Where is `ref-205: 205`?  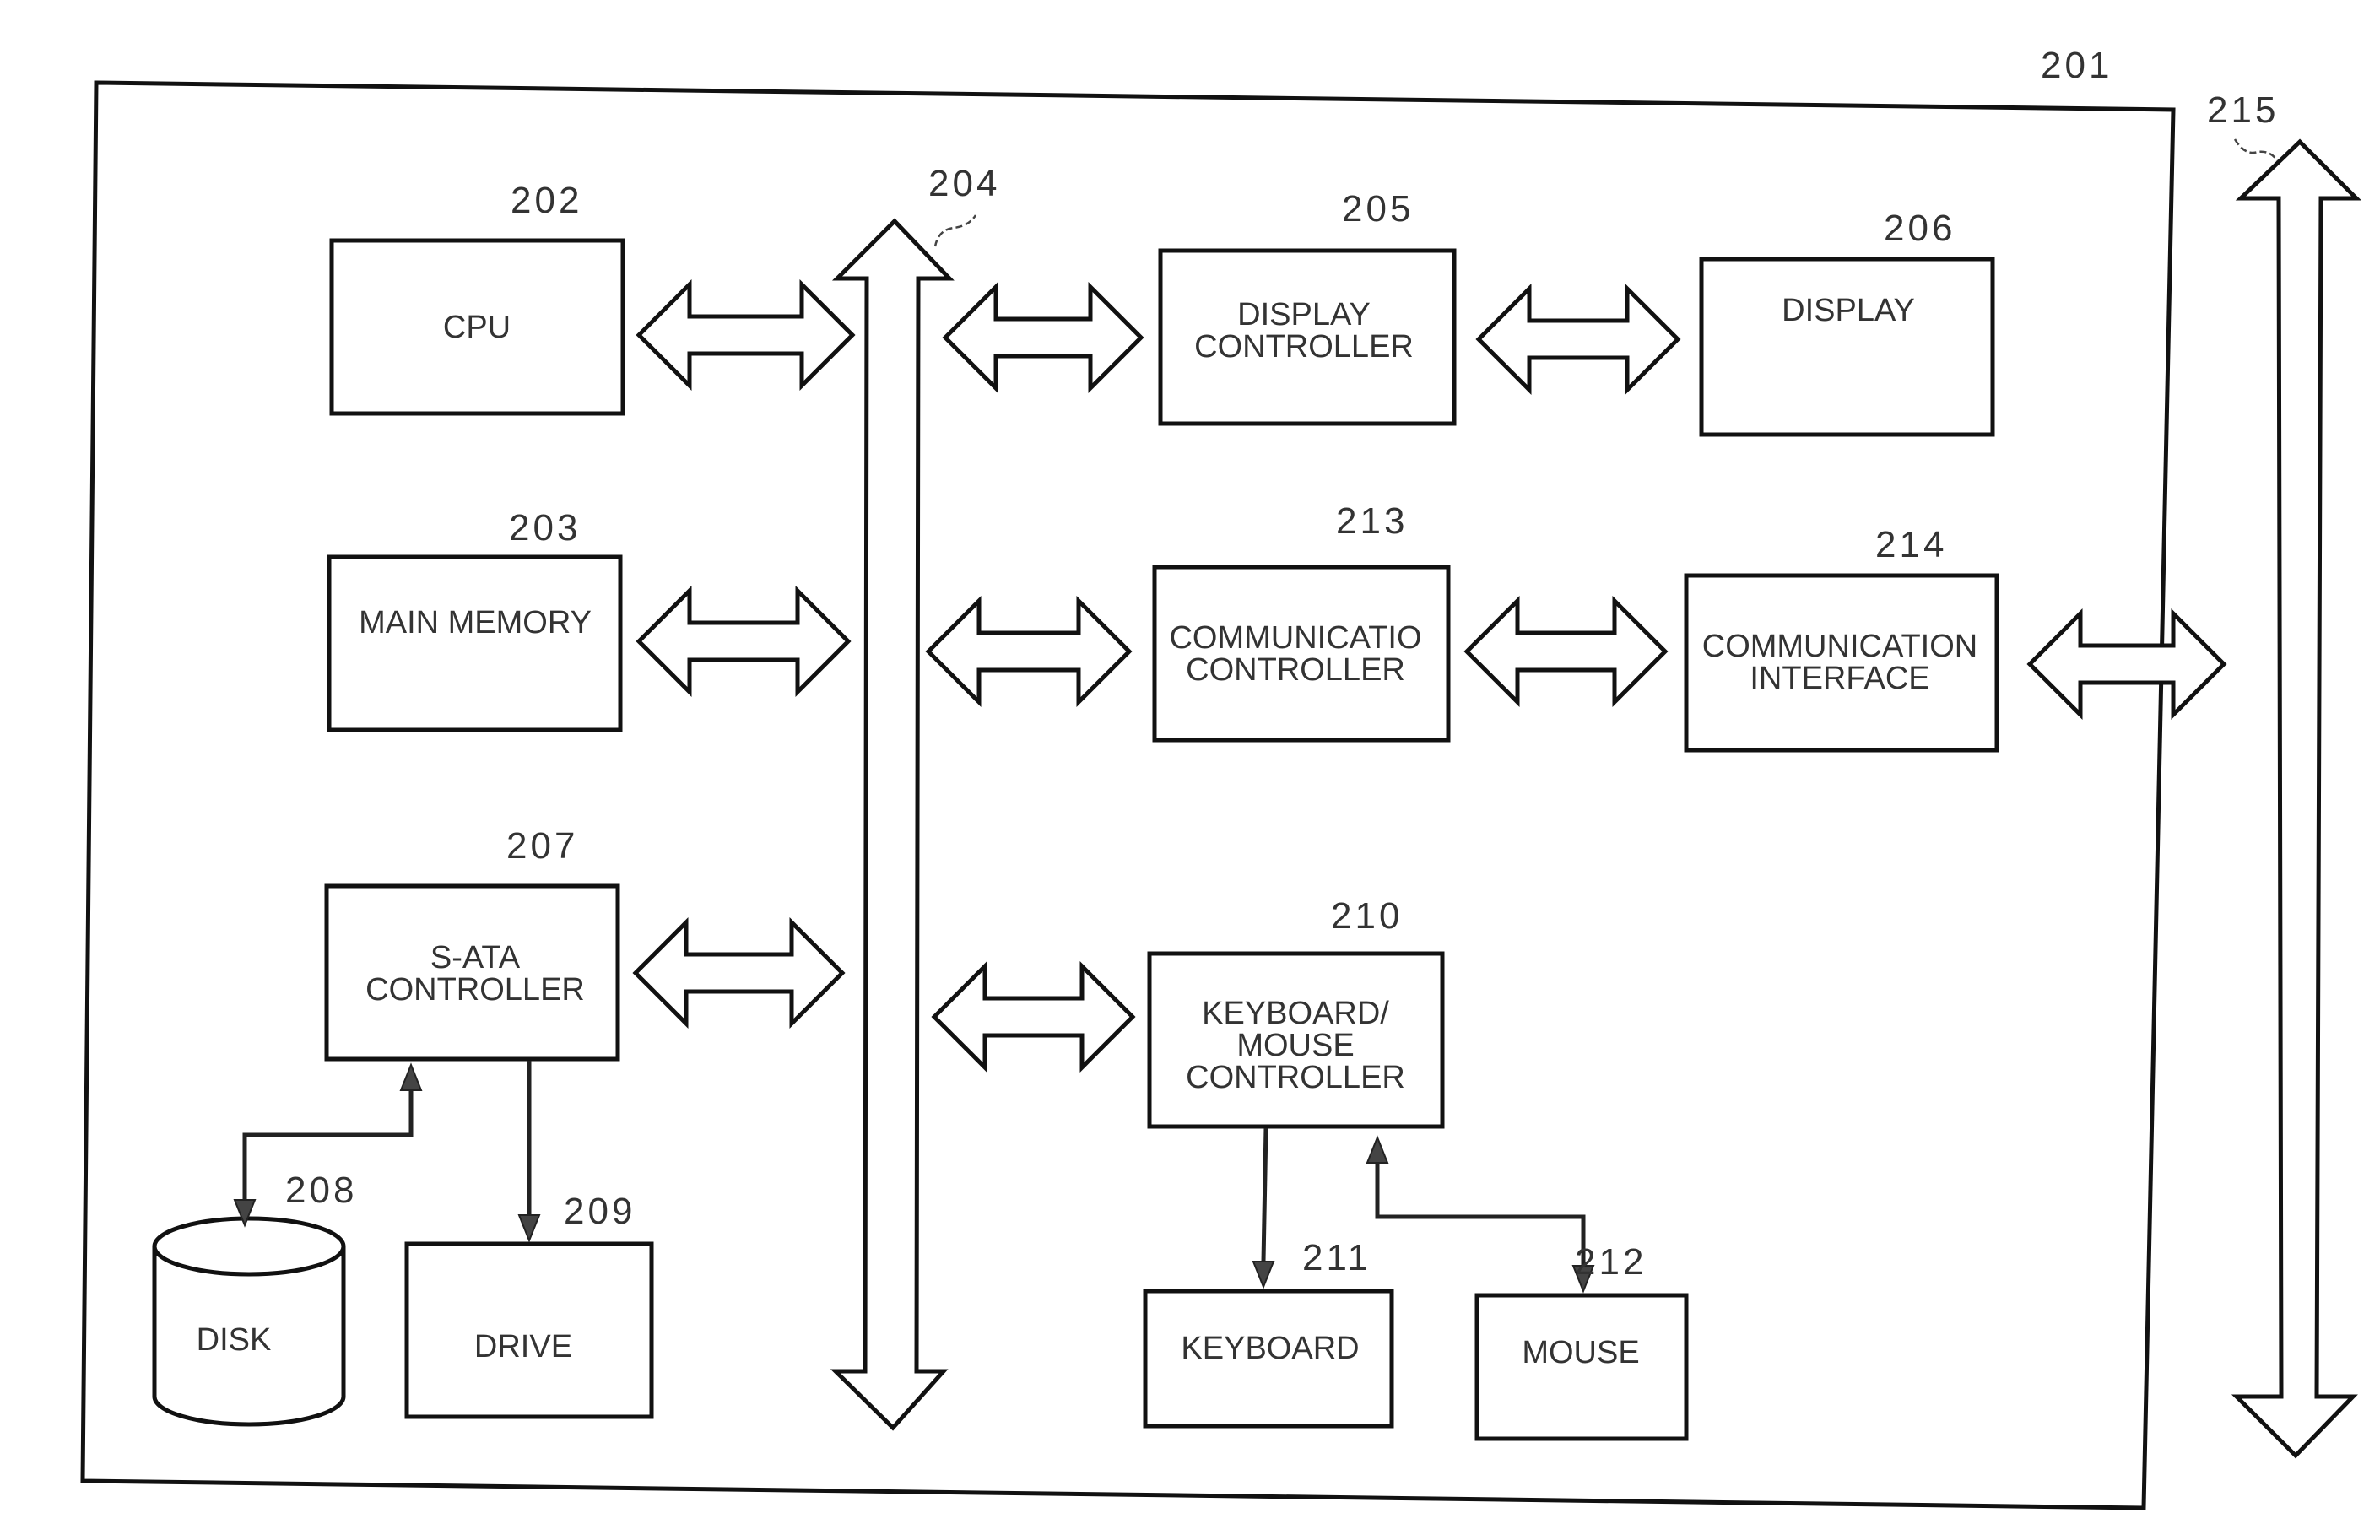 ref-205: 205 is located at coordinates (1378, 209).